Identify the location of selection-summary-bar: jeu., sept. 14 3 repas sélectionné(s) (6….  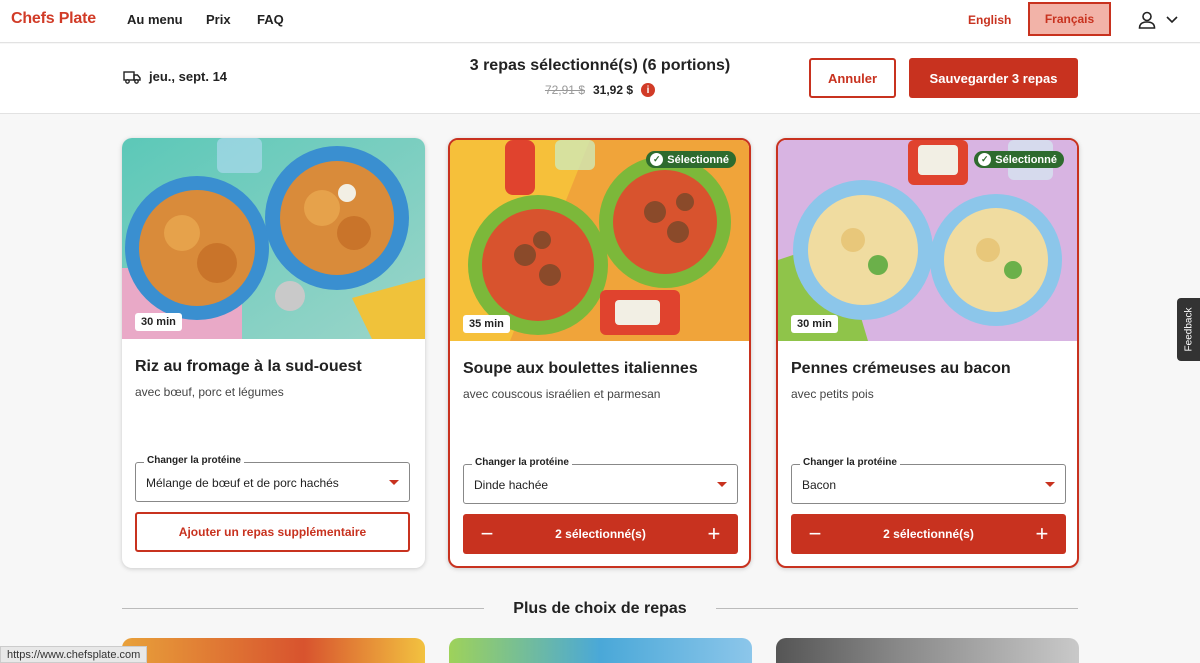
(600, 79).